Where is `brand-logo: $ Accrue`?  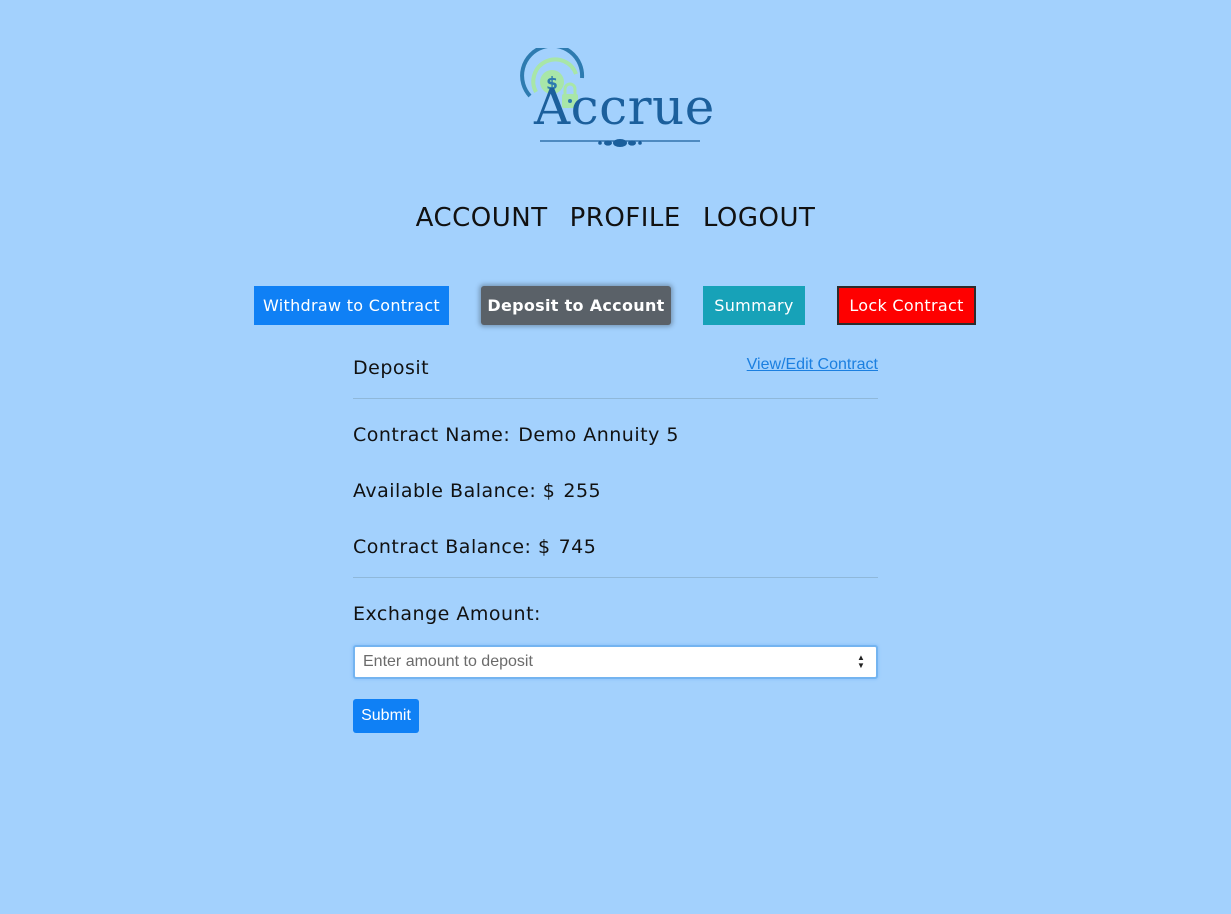
brand-logo: $ Accrue is located at coordinates (620, 99).